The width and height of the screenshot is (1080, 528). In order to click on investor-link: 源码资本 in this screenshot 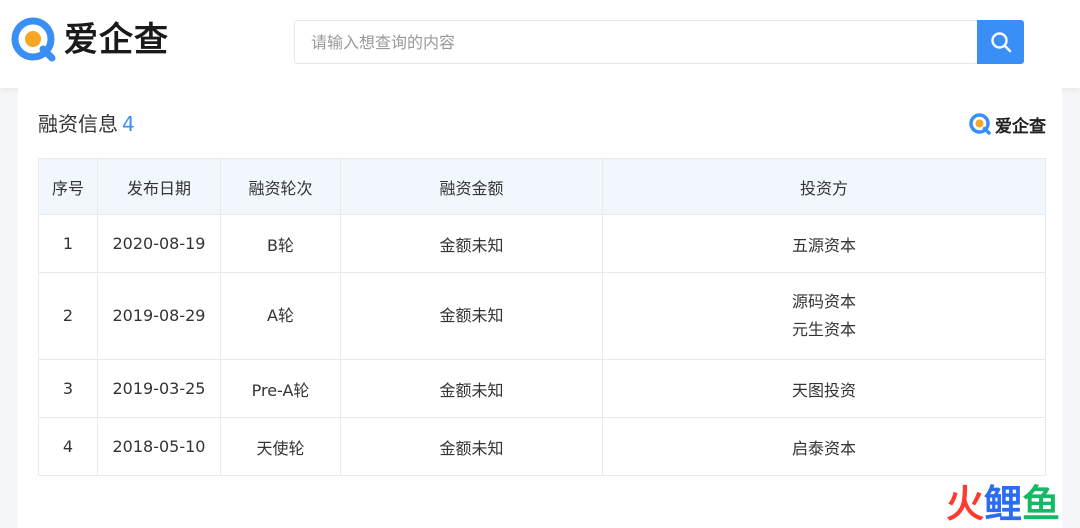, I will do `click(824, 302)`.